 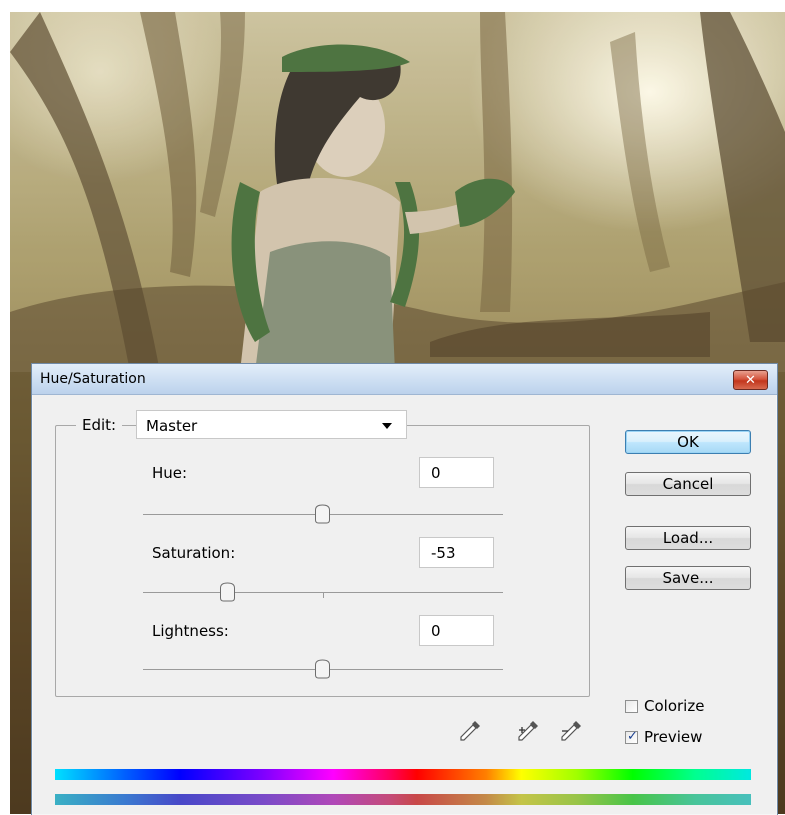 What do you see at coordinates (322, 514) in the screenshot?
I see `hue-slider-thumb` at bounding box center [322, 514].